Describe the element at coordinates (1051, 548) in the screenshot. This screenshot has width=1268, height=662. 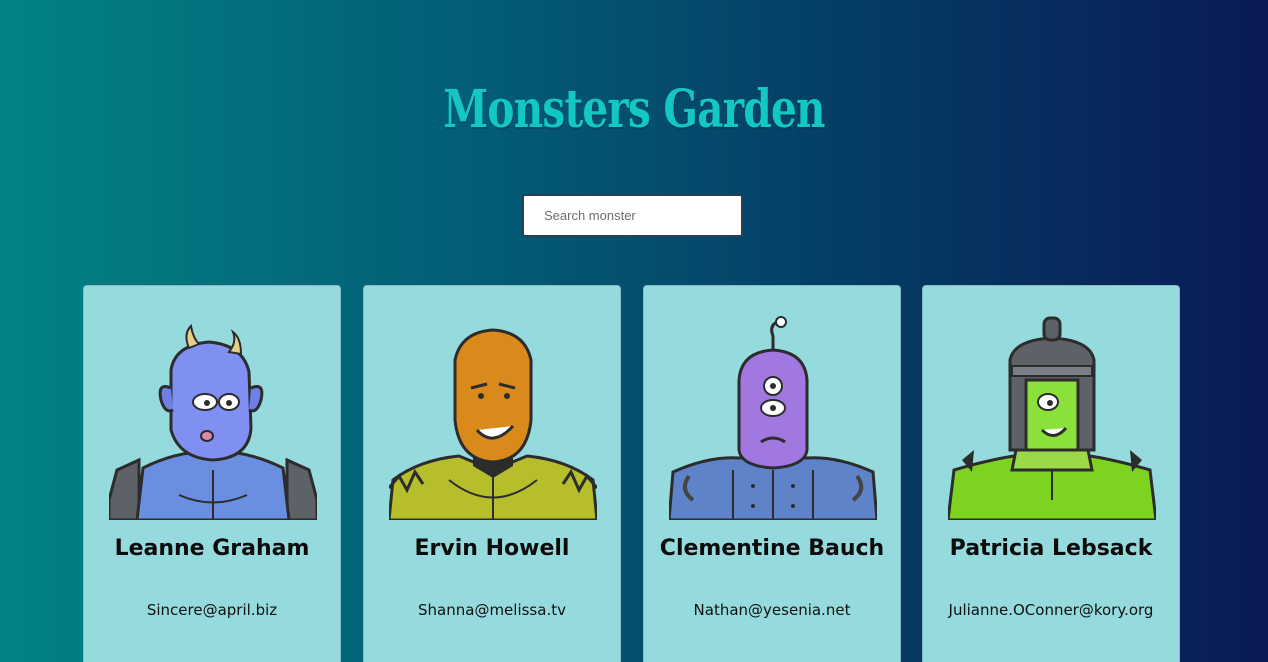
I see `monster-name: Patricia Lebsack` at that location.